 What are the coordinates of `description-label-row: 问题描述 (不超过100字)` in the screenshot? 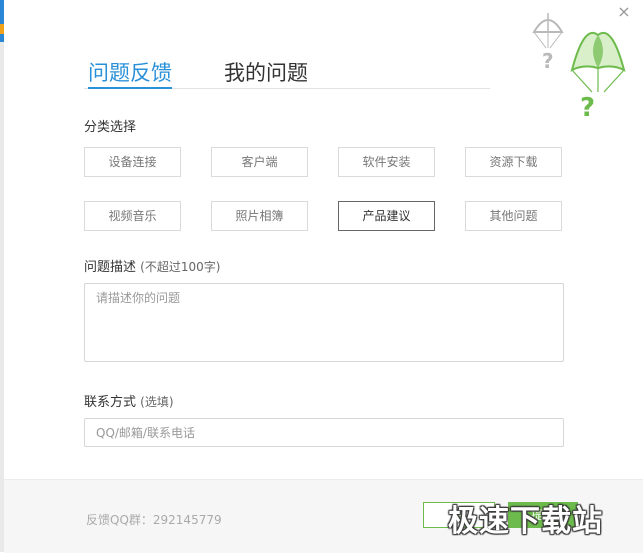 It's located at (152, 265).